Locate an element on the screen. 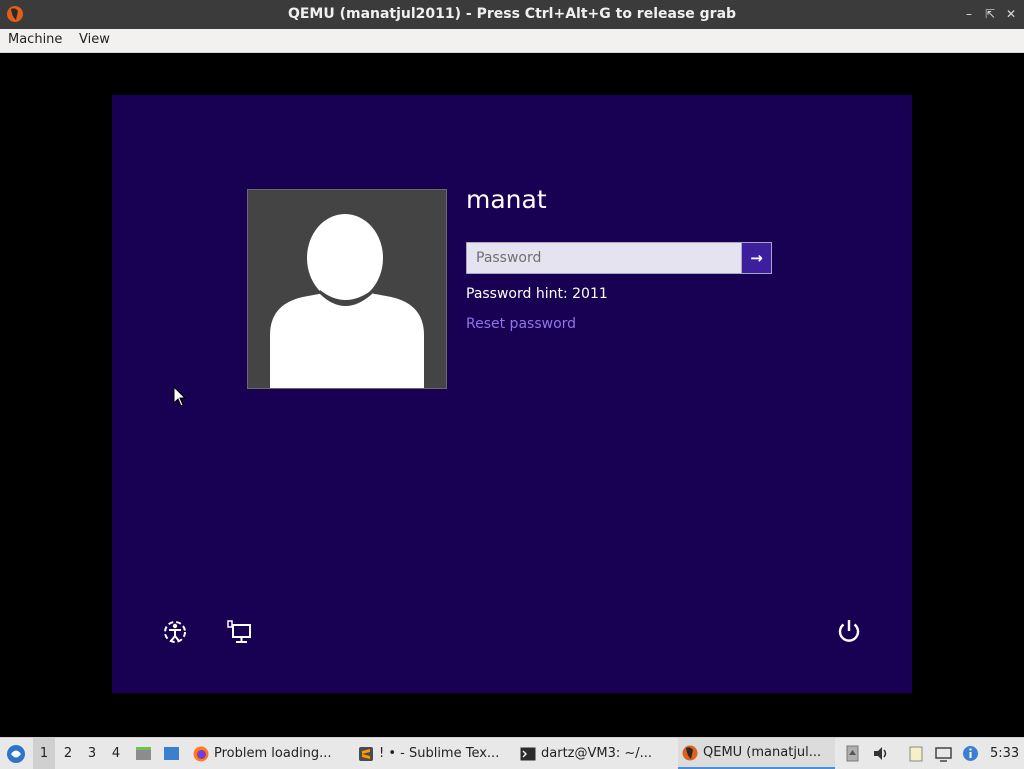 The image size is (1024, 769). reset-password-link: Reset password is located at coordinates (521, 324).